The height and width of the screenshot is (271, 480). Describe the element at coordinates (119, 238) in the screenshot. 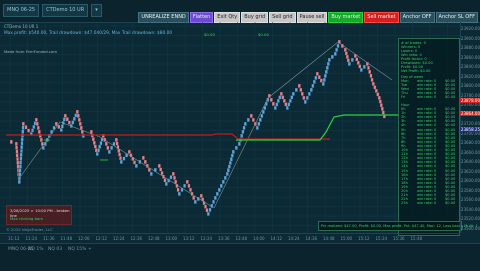

I see `time-axis-label: 12:24` at that location.